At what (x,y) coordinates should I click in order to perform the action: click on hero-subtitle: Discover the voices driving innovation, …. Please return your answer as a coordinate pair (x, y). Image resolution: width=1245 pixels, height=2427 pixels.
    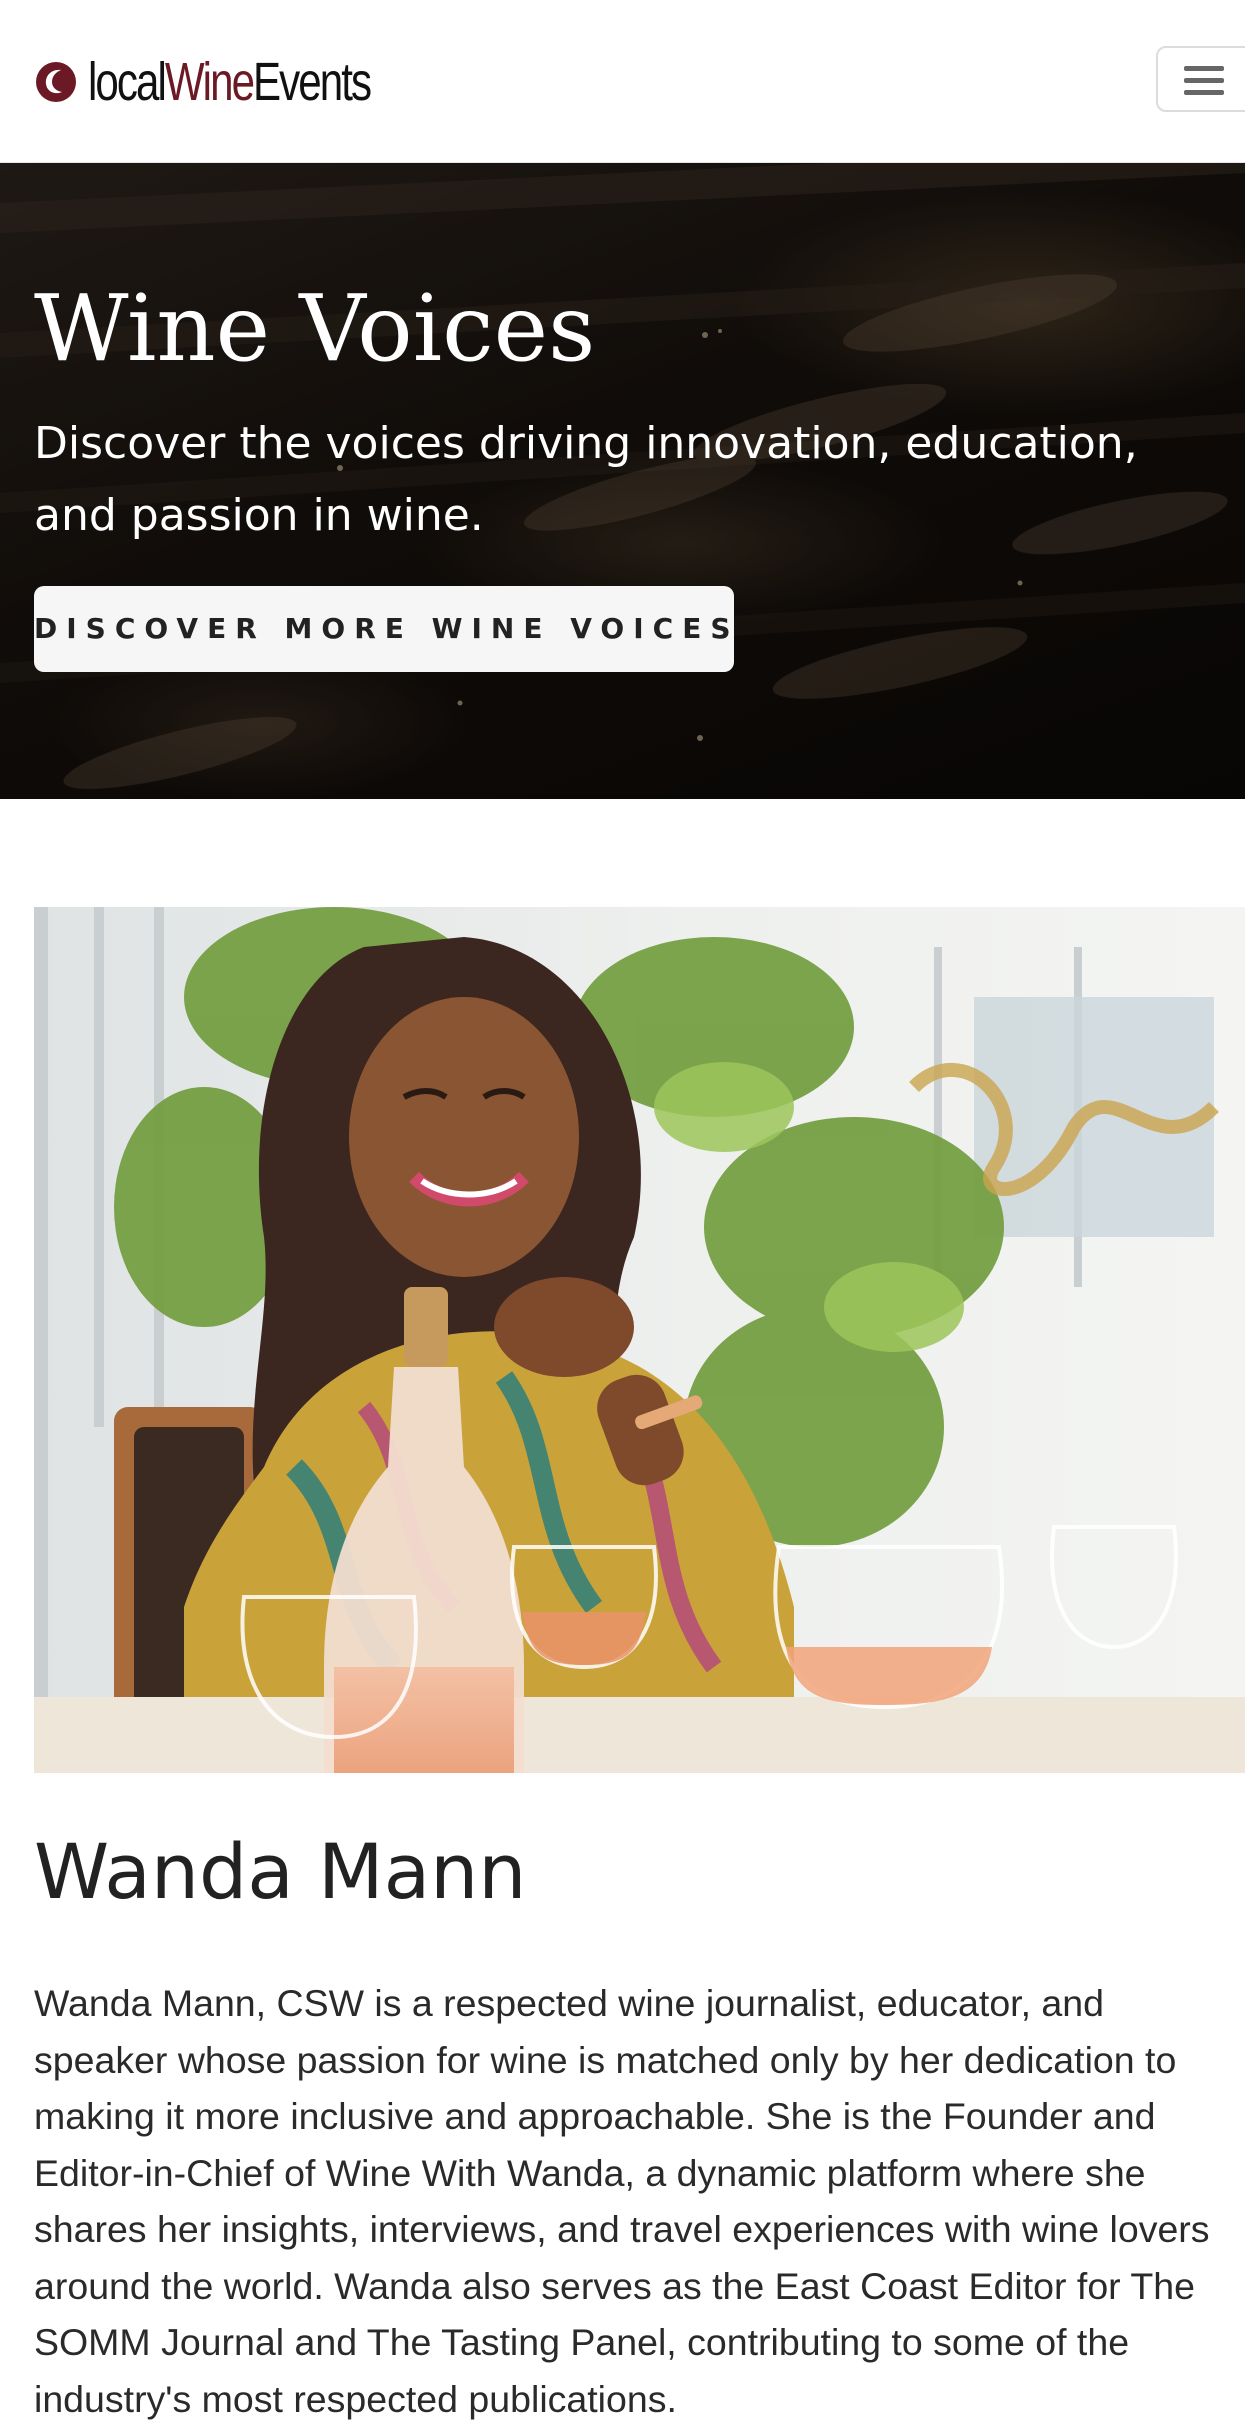
    Looking at the image, I should click on (586, 479).